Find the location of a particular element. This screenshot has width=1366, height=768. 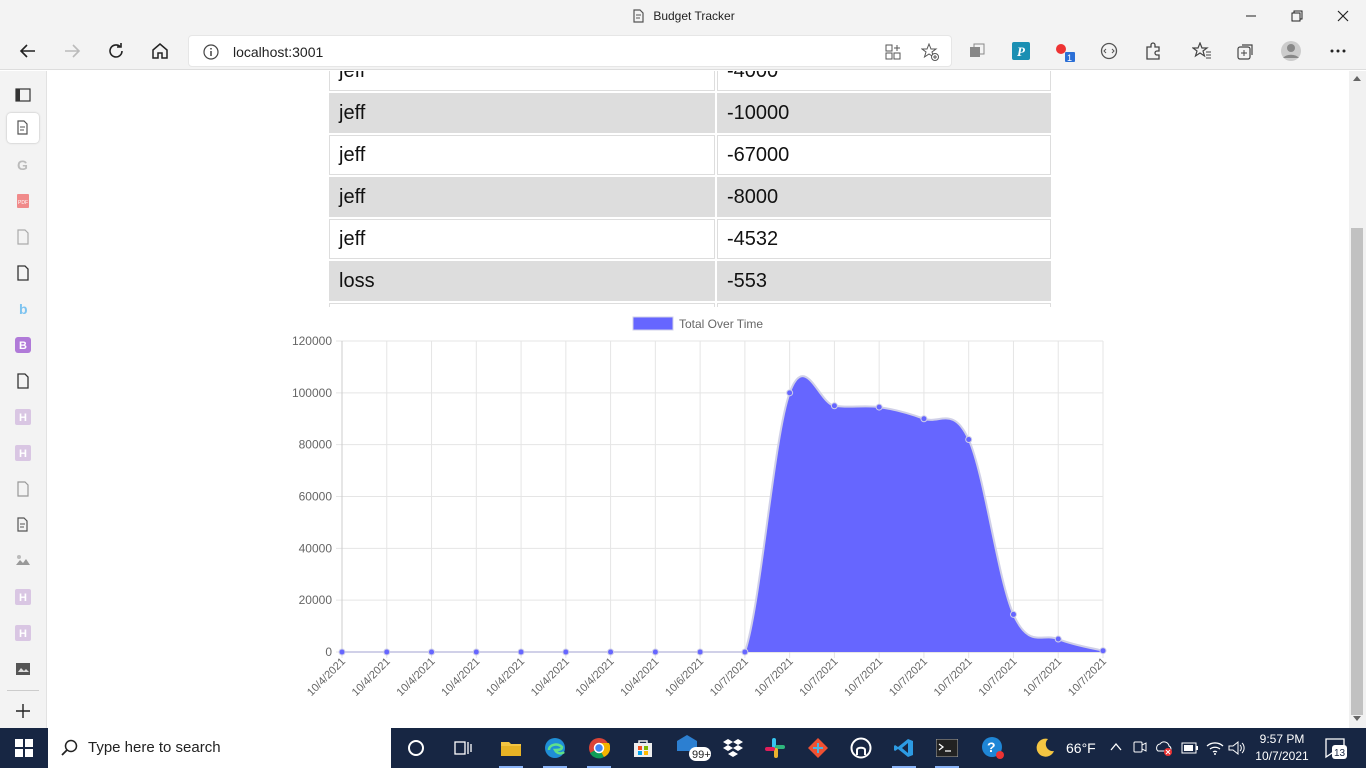

tab-h-app-1: H is located at coordinates (23, 417).